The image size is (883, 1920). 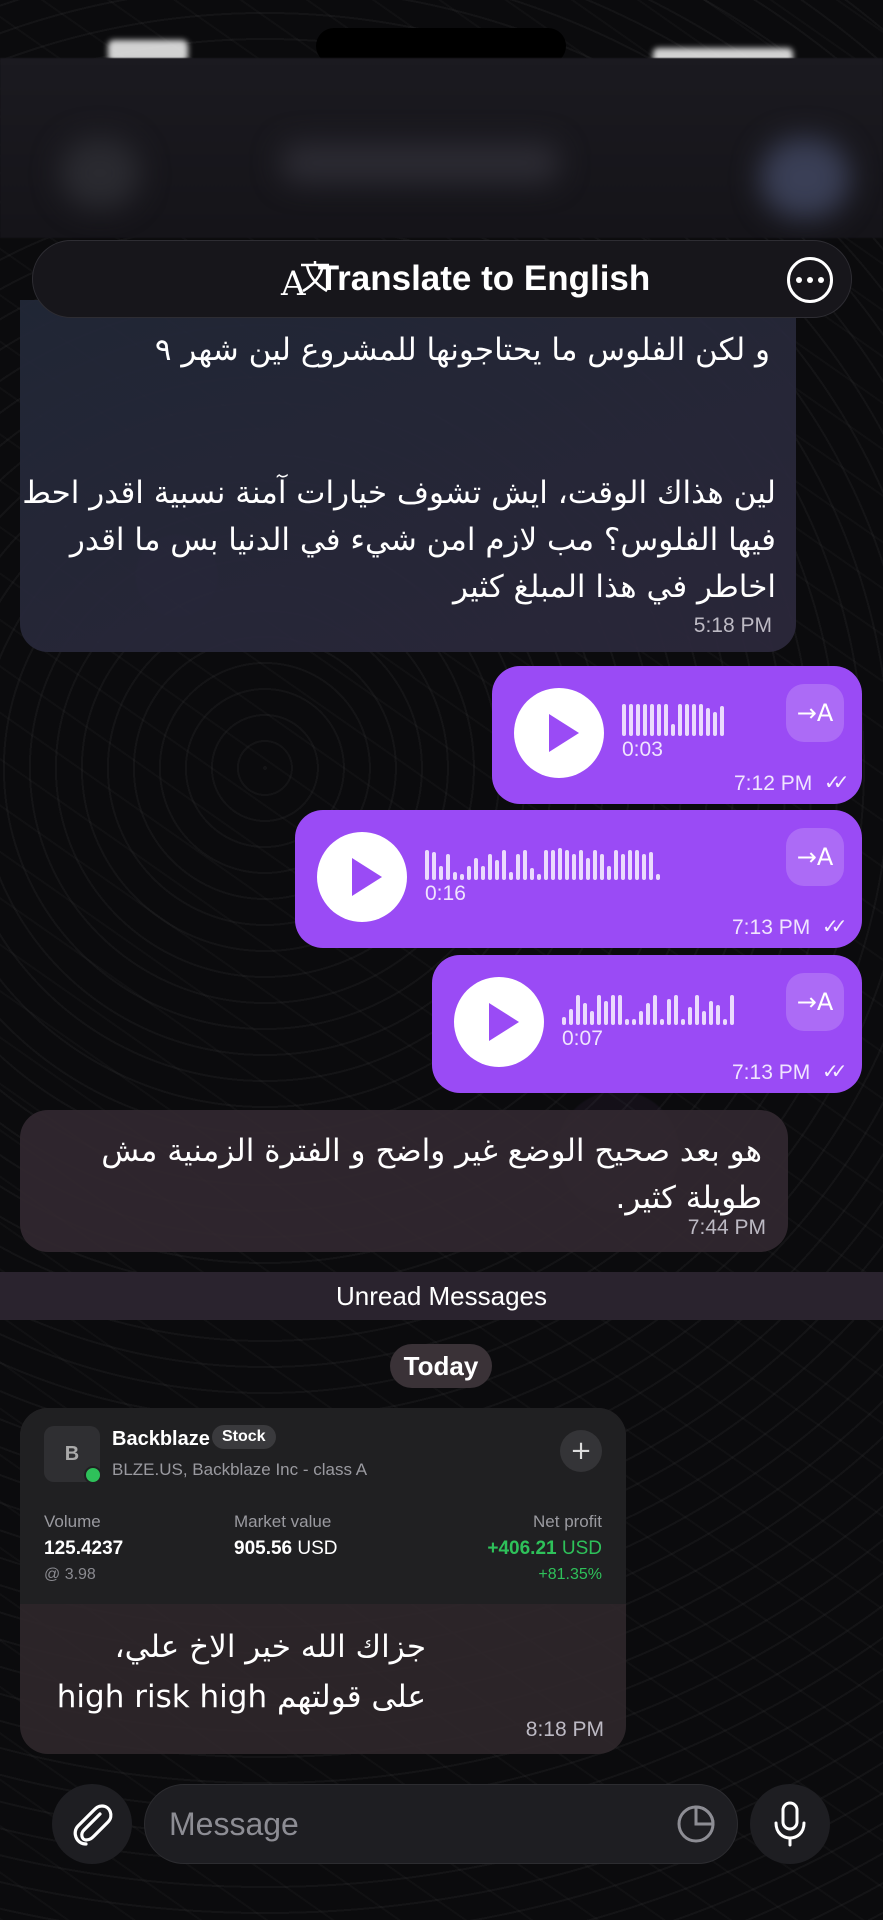 What do you see at coordinates (293, 282) in the screenshot?
I see `svg-text: A` at bounding box center [293, 282].